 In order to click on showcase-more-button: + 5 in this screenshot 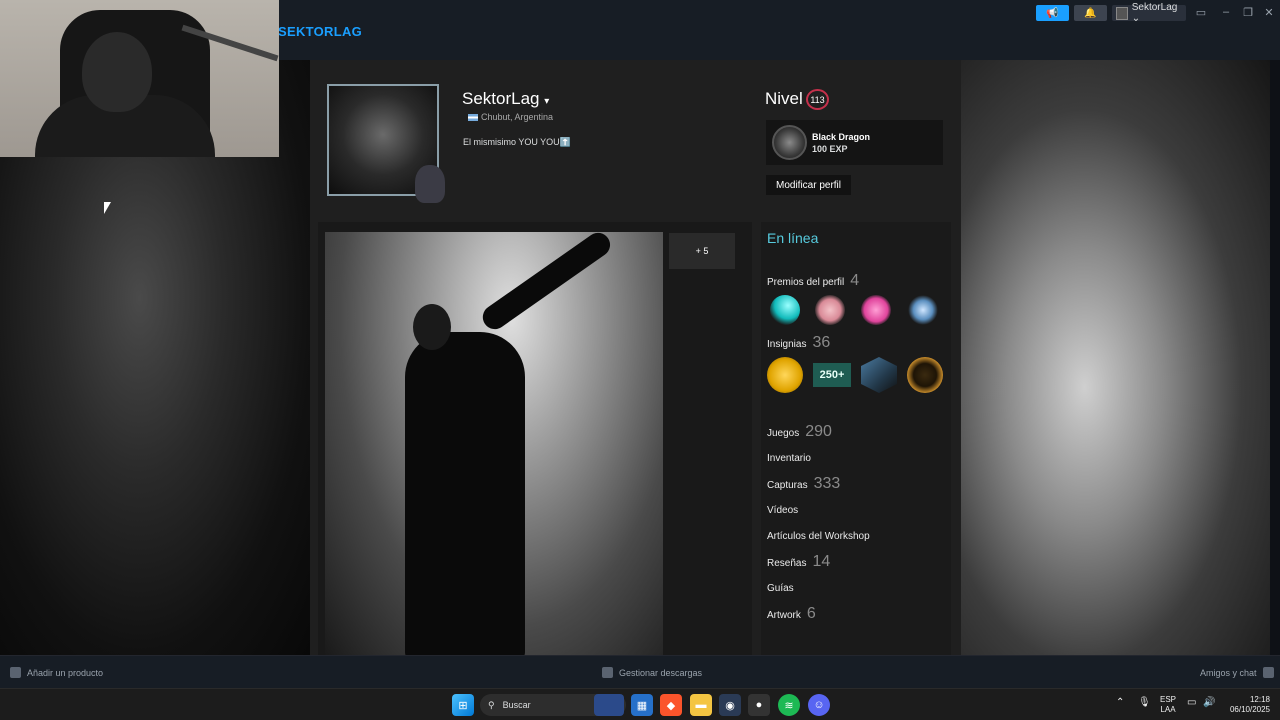, I will do `click(702, 251)`.